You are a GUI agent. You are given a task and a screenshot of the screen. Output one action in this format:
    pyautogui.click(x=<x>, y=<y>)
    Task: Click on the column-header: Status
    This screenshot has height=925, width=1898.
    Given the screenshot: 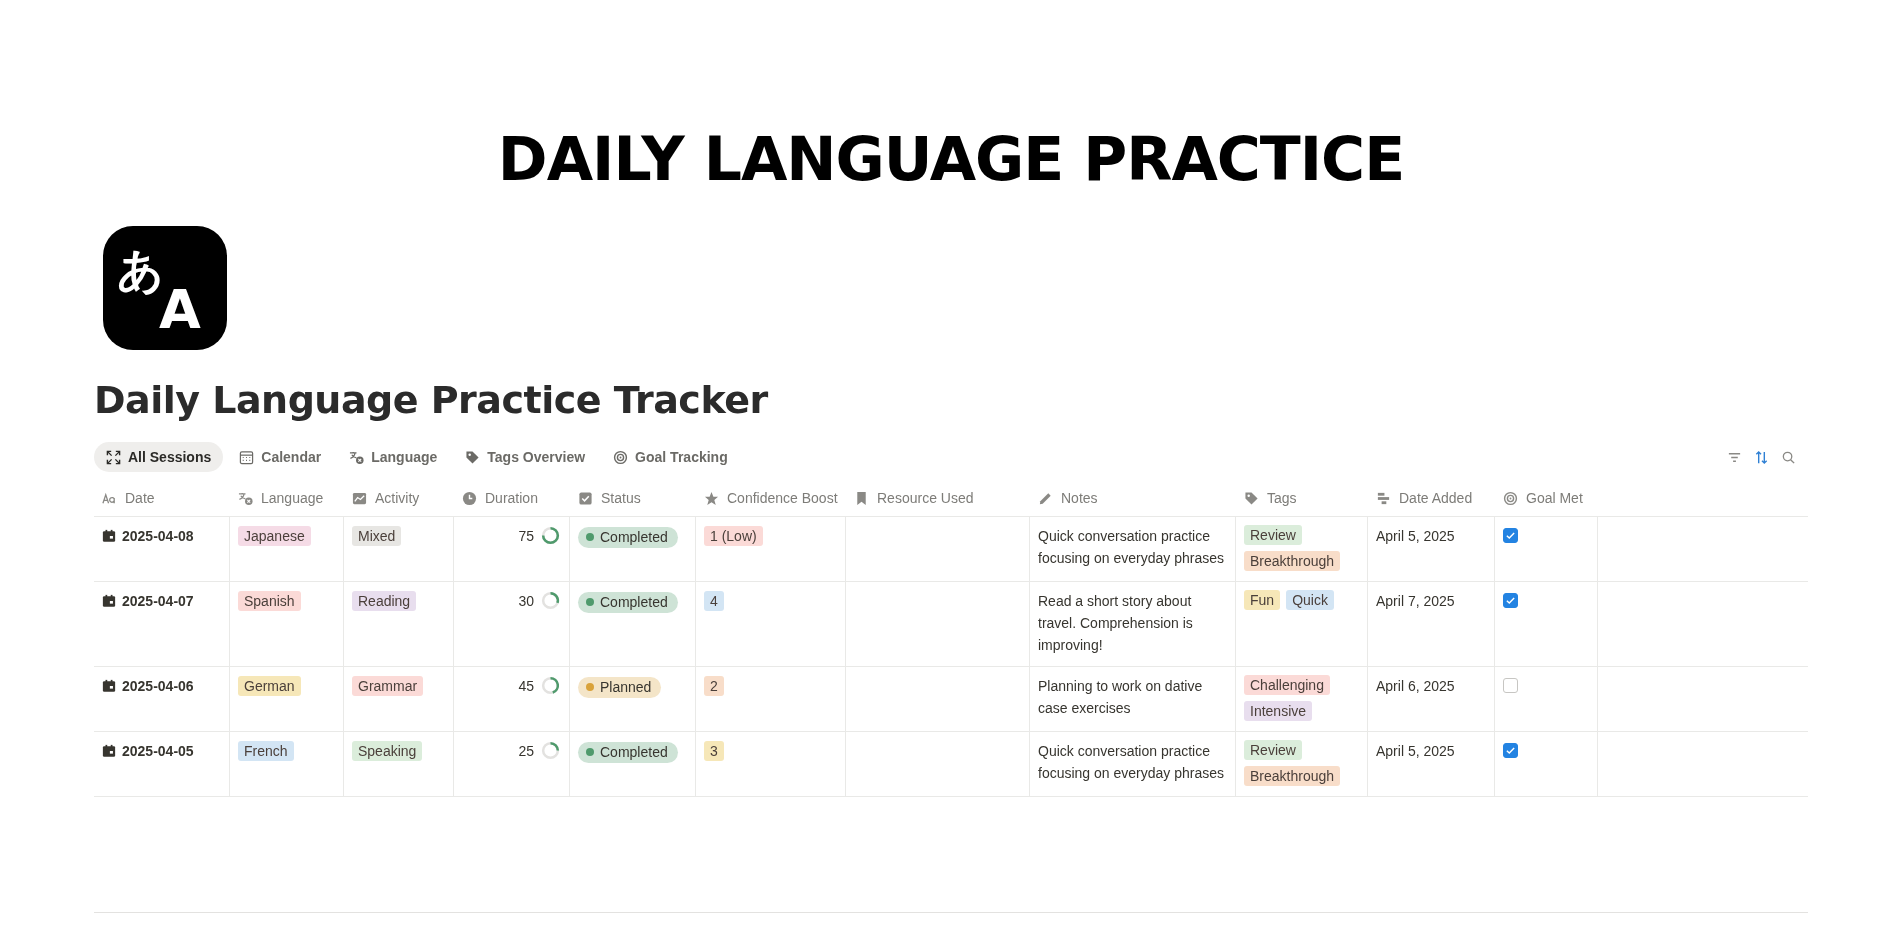 What is the action you would take?
    pyautogui.click(x=633, y=498)
    